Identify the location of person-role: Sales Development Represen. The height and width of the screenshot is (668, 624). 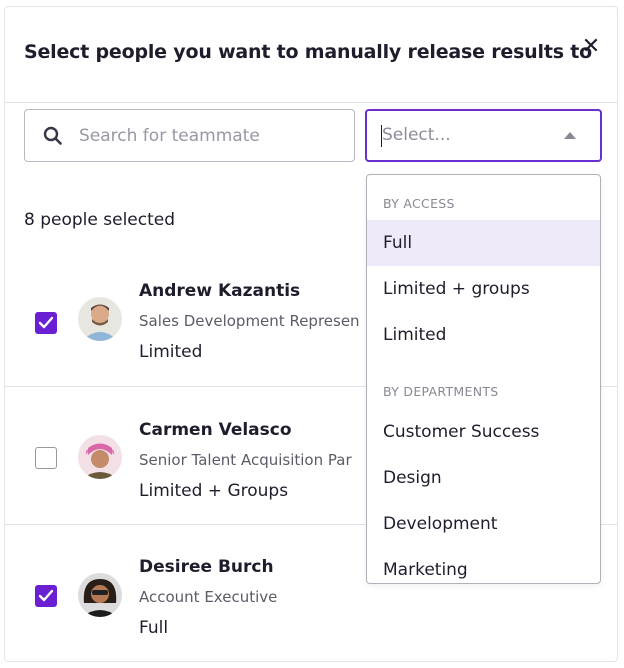
(249, 321).